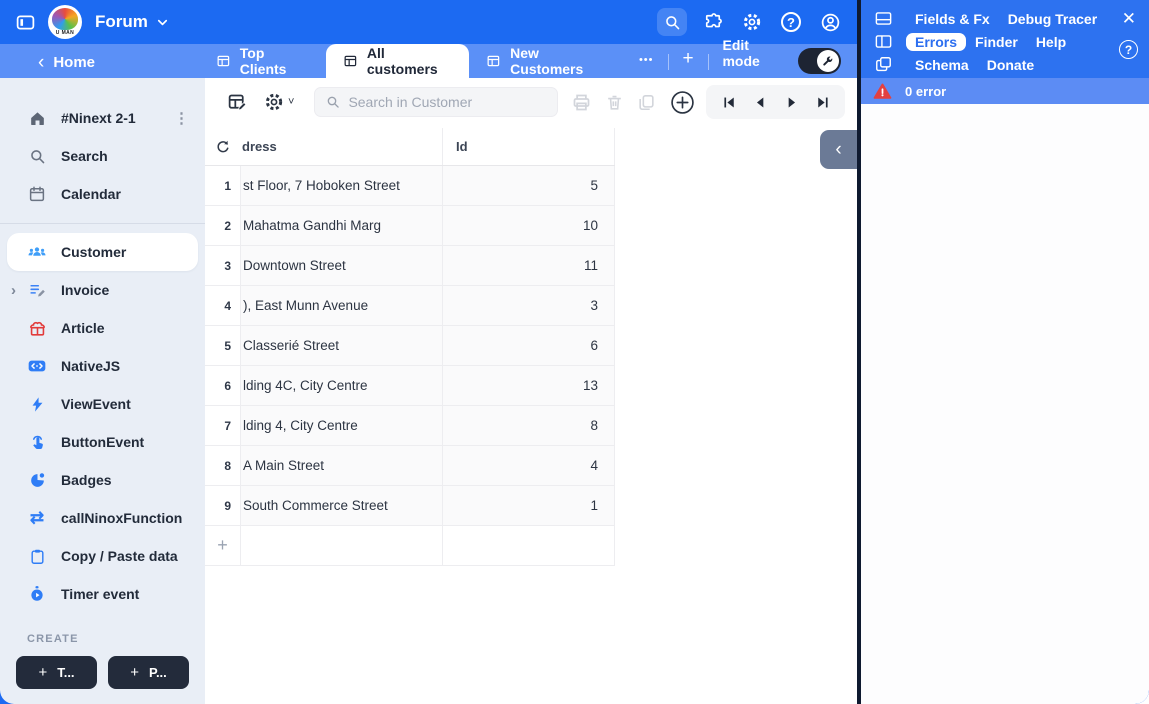 Image resolution: width=1149 pixels, height=704 pixels. I want to click on table-row: 5 Classerié Street 6, so click(410, 346).